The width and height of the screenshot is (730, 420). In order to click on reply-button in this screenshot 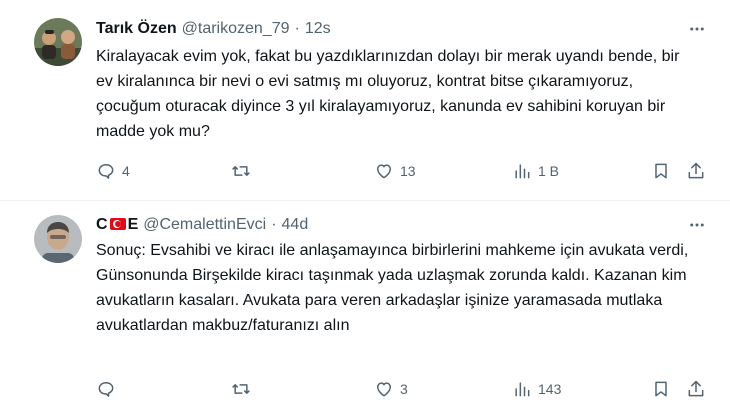, I will do `click(109, 389)`.